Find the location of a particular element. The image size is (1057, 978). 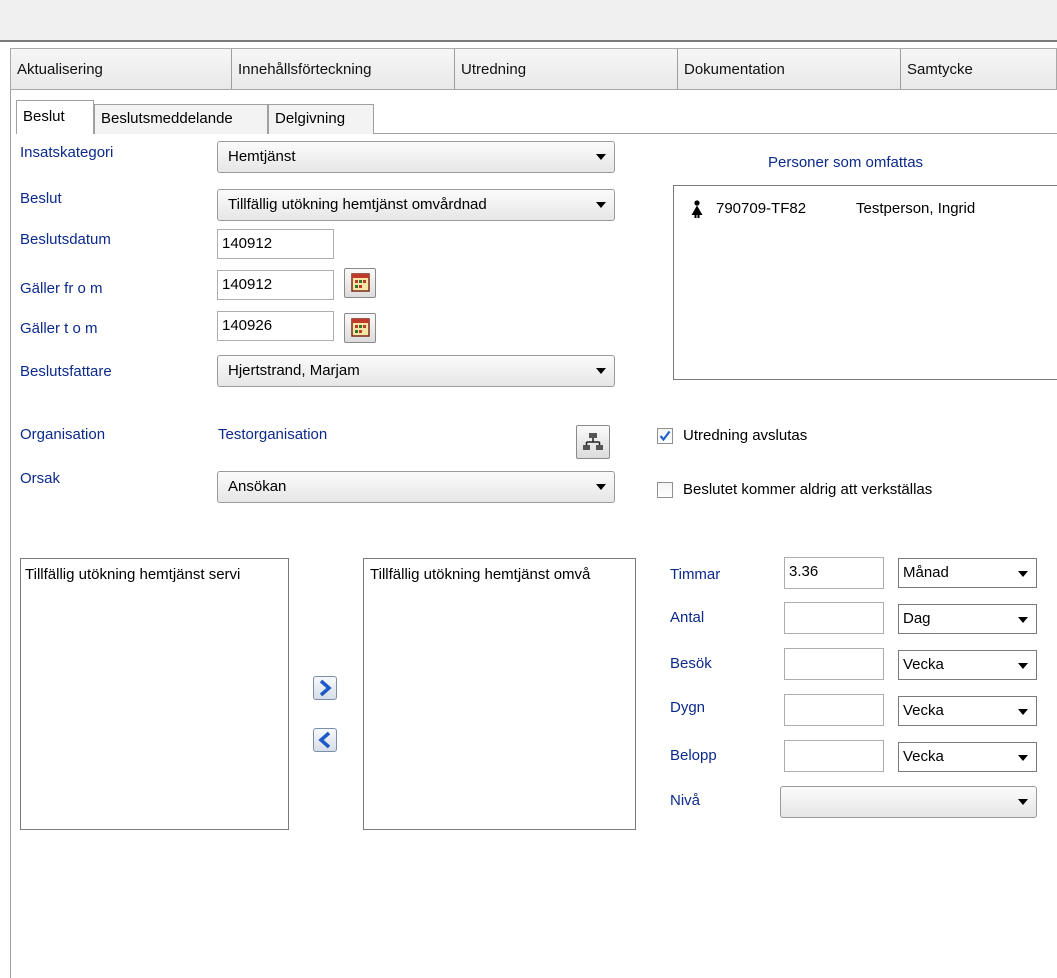

timmar-unit-value: Månad is located at coordinates (926, 572).